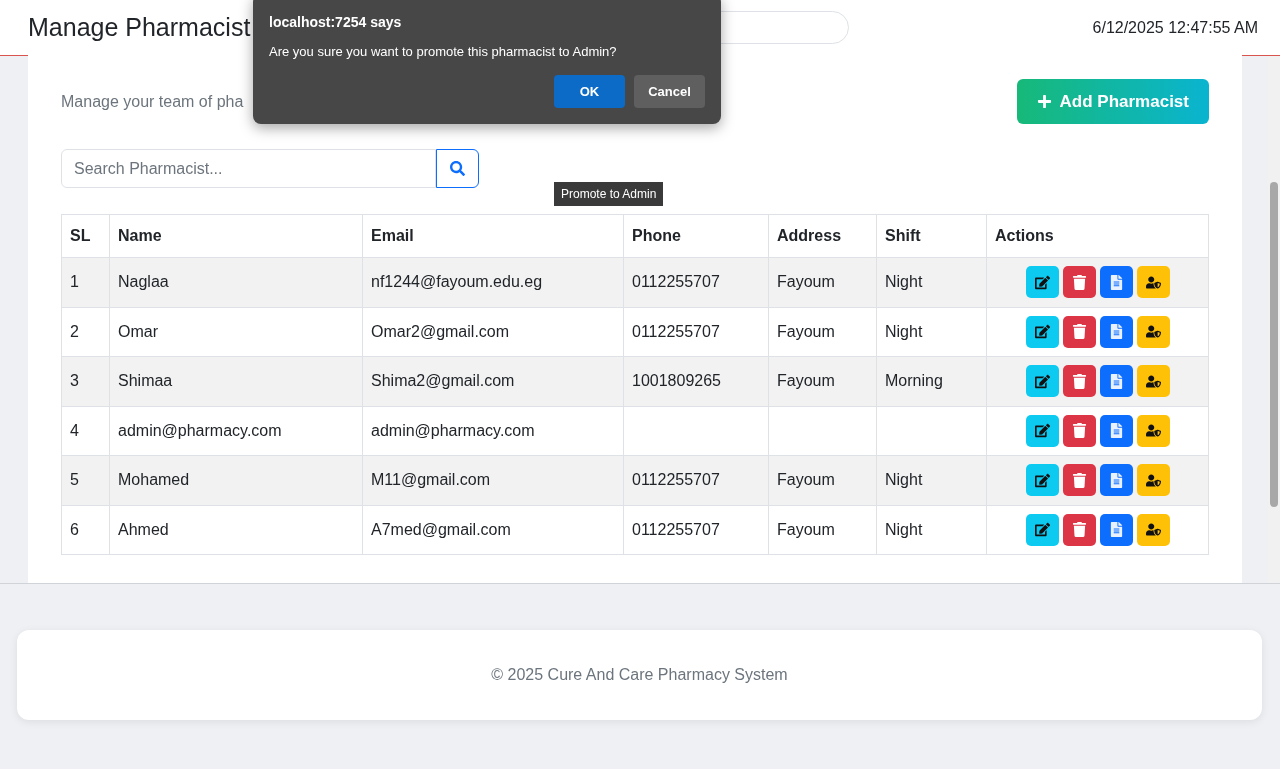 The width and height of the screenshot is (1280, 769). Describe the element at coordinates (589, 91) in the screenshot. I see `ok-button: OK` at that location.